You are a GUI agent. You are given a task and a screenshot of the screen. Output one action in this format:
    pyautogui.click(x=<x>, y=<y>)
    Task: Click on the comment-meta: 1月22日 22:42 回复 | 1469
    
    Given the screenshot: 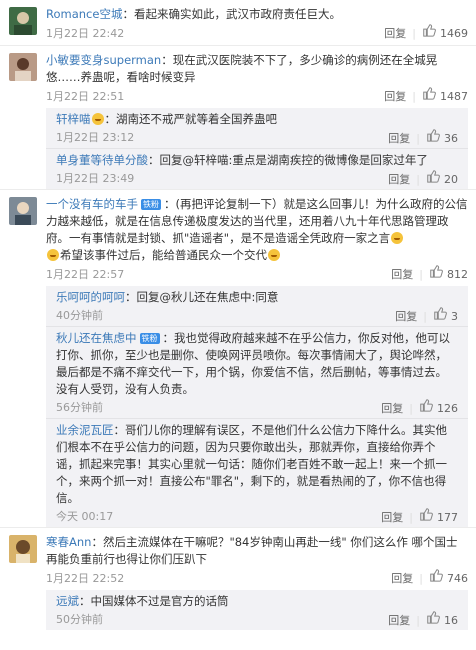 What is the action you would take?
    pyautogui.click(x=257, y=34)
    